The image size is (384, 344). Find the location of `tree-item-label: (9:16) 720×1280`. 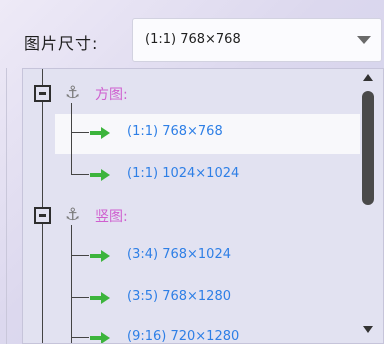

tree-item-label: (9:16) 720×1280 is located at coordinates (183, 336).